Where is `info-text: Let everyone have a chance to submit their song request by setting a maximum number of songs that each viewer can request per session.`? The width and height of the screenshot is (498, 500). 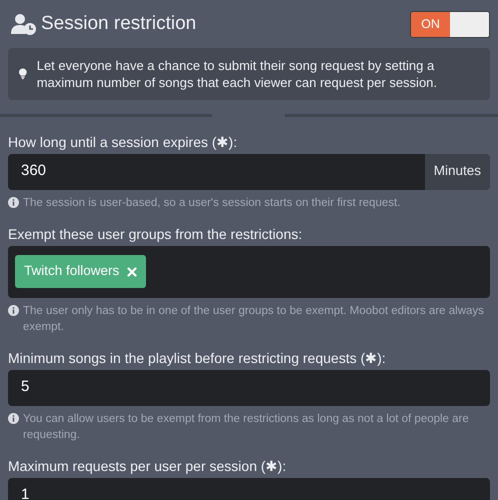
info-text: Let everyone have a chance to submit their song request by setting a maximum number of songs that each viewer can request per session. is located at coordinates (237, 73).